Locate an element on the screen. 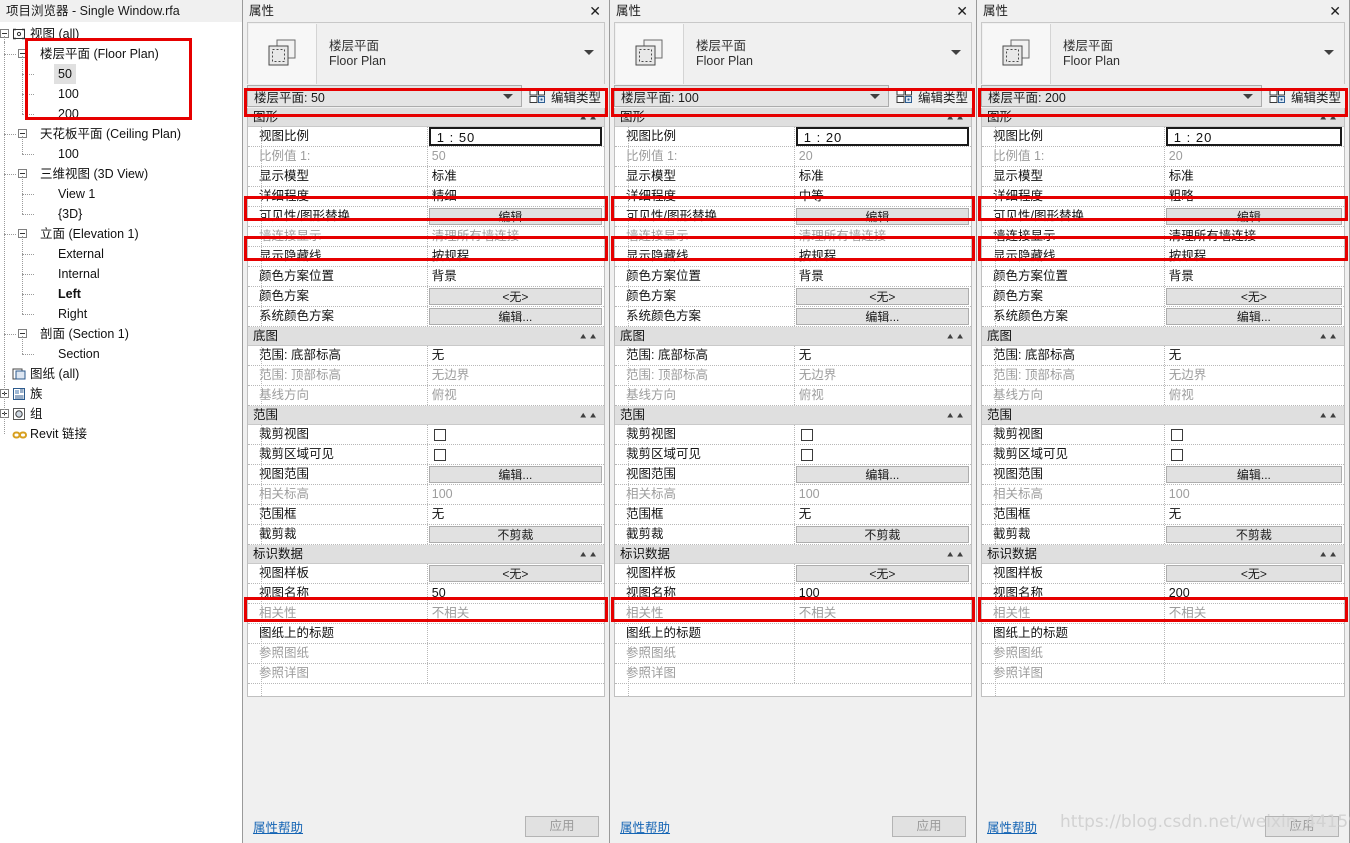  type-selector-combobox: 楼层平面: 200 is located at coordinates (1121, 96).